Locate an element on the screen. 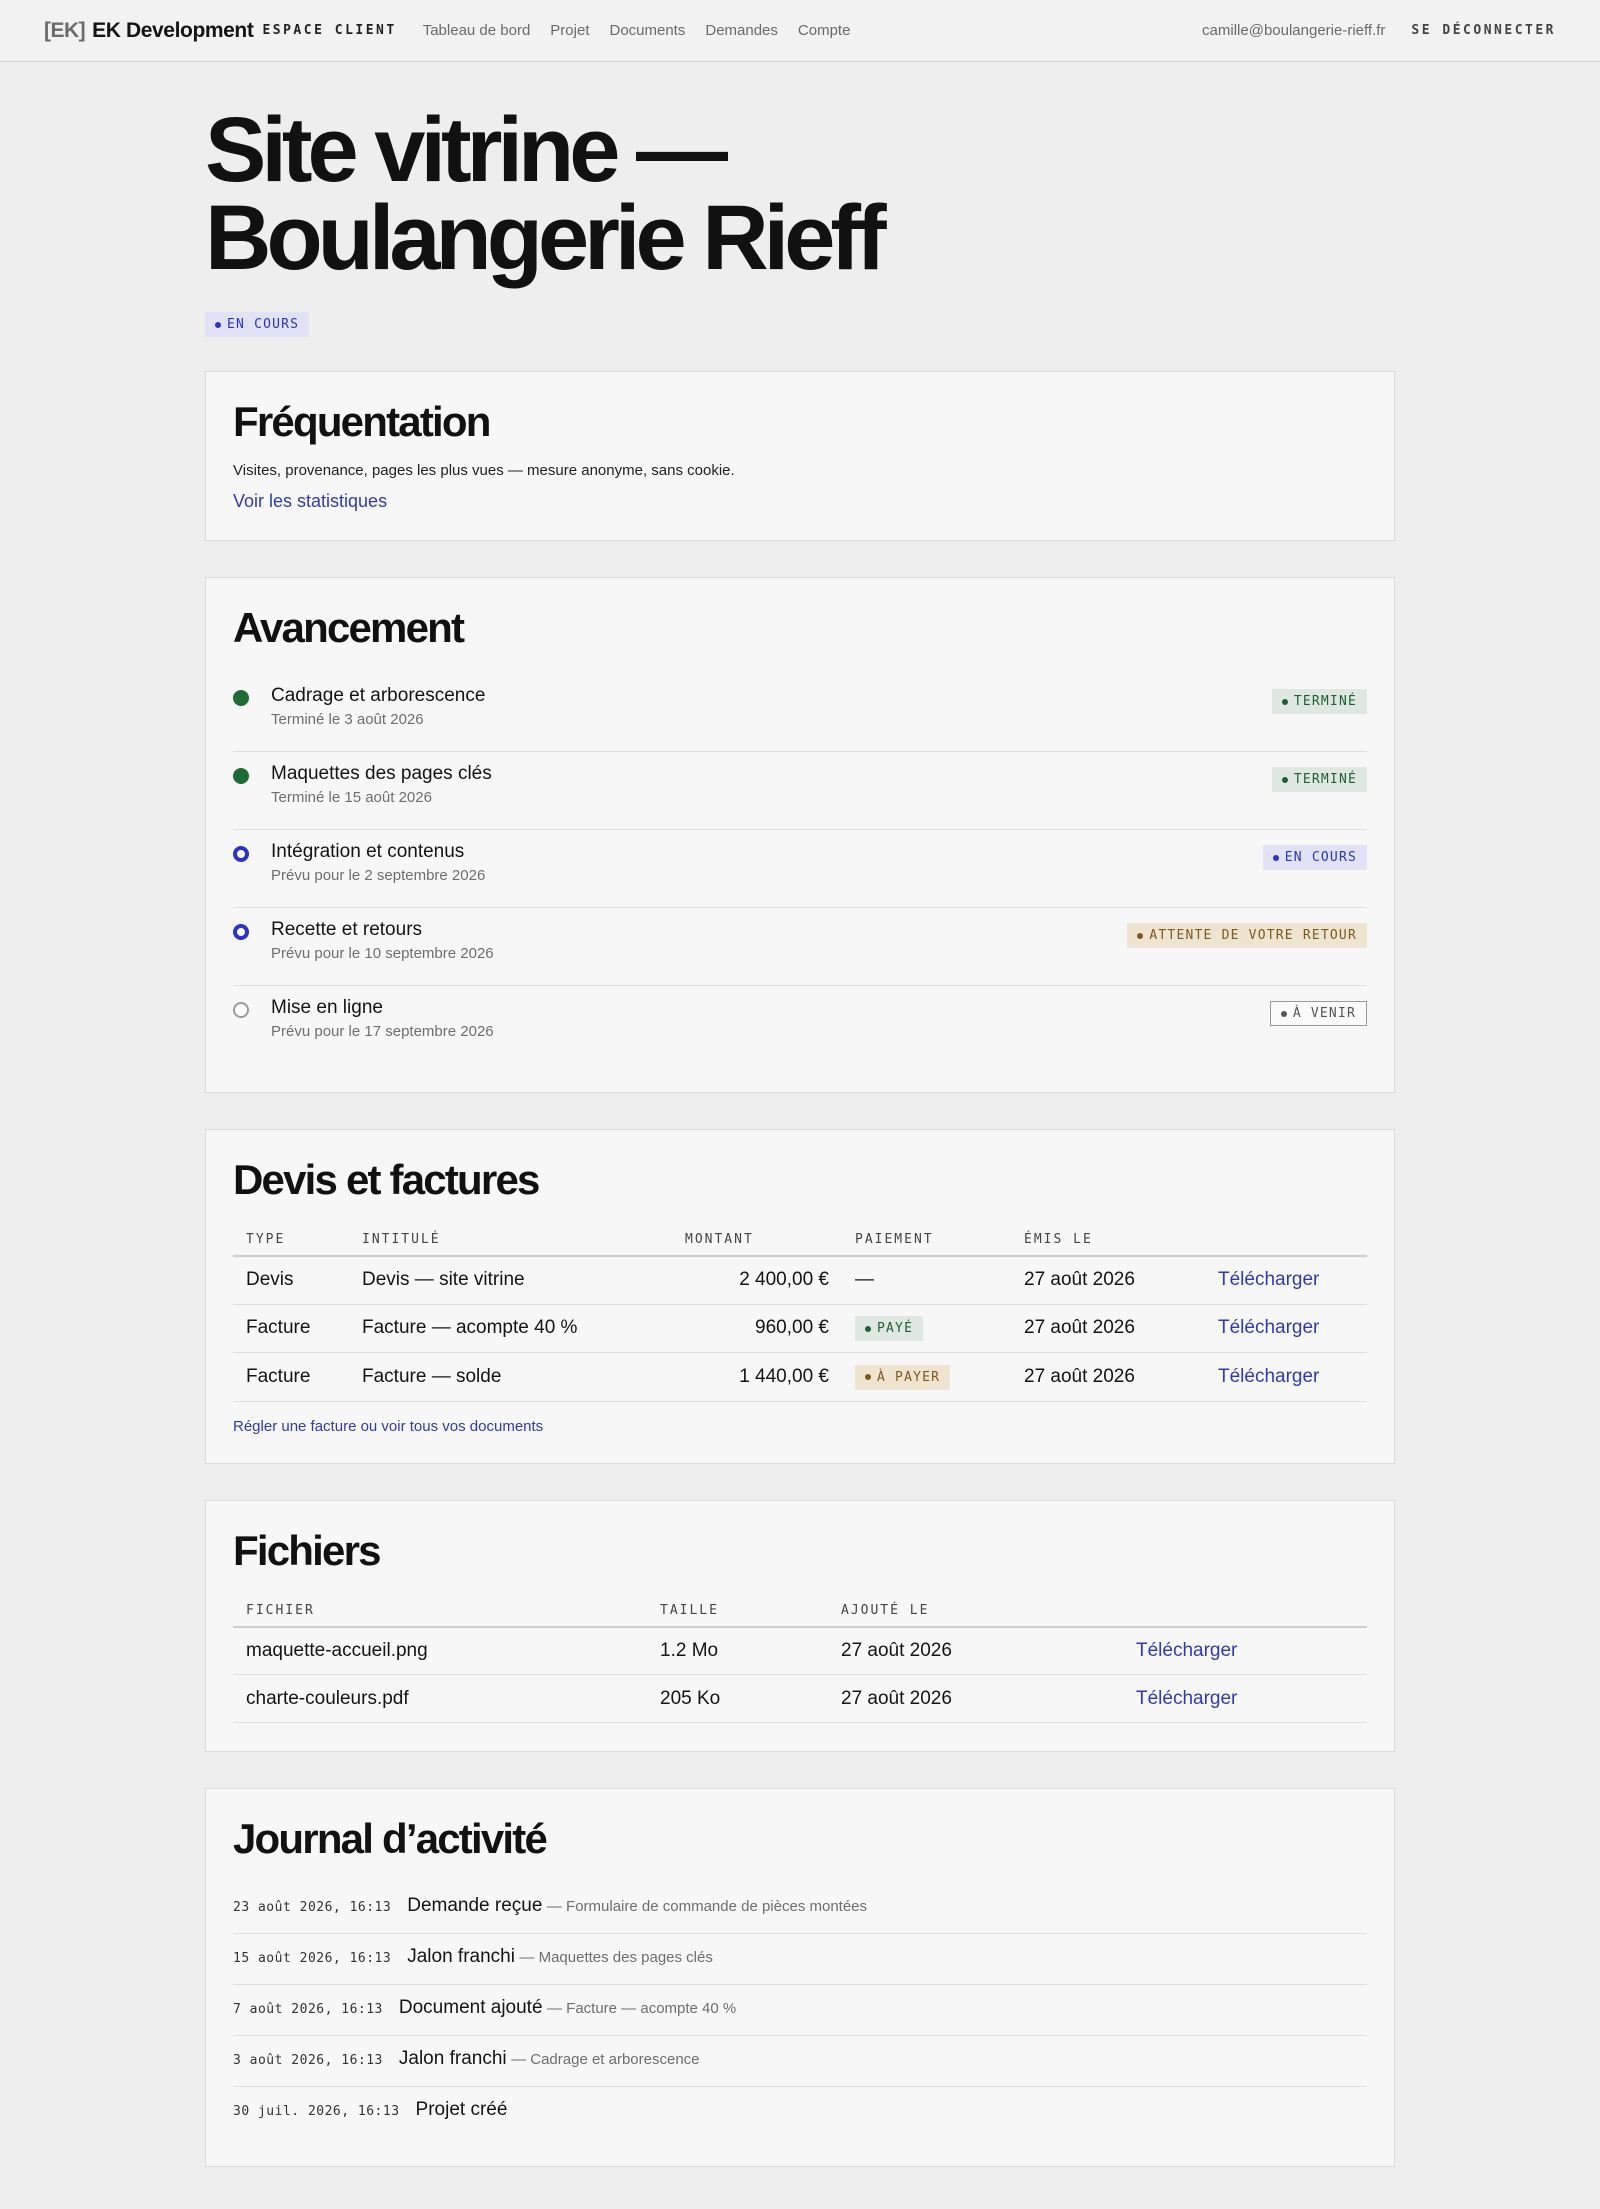 The width and height of the screenshot is (1600, 2209). log-title: Demande reçue is located at coordinates (475, 1905).